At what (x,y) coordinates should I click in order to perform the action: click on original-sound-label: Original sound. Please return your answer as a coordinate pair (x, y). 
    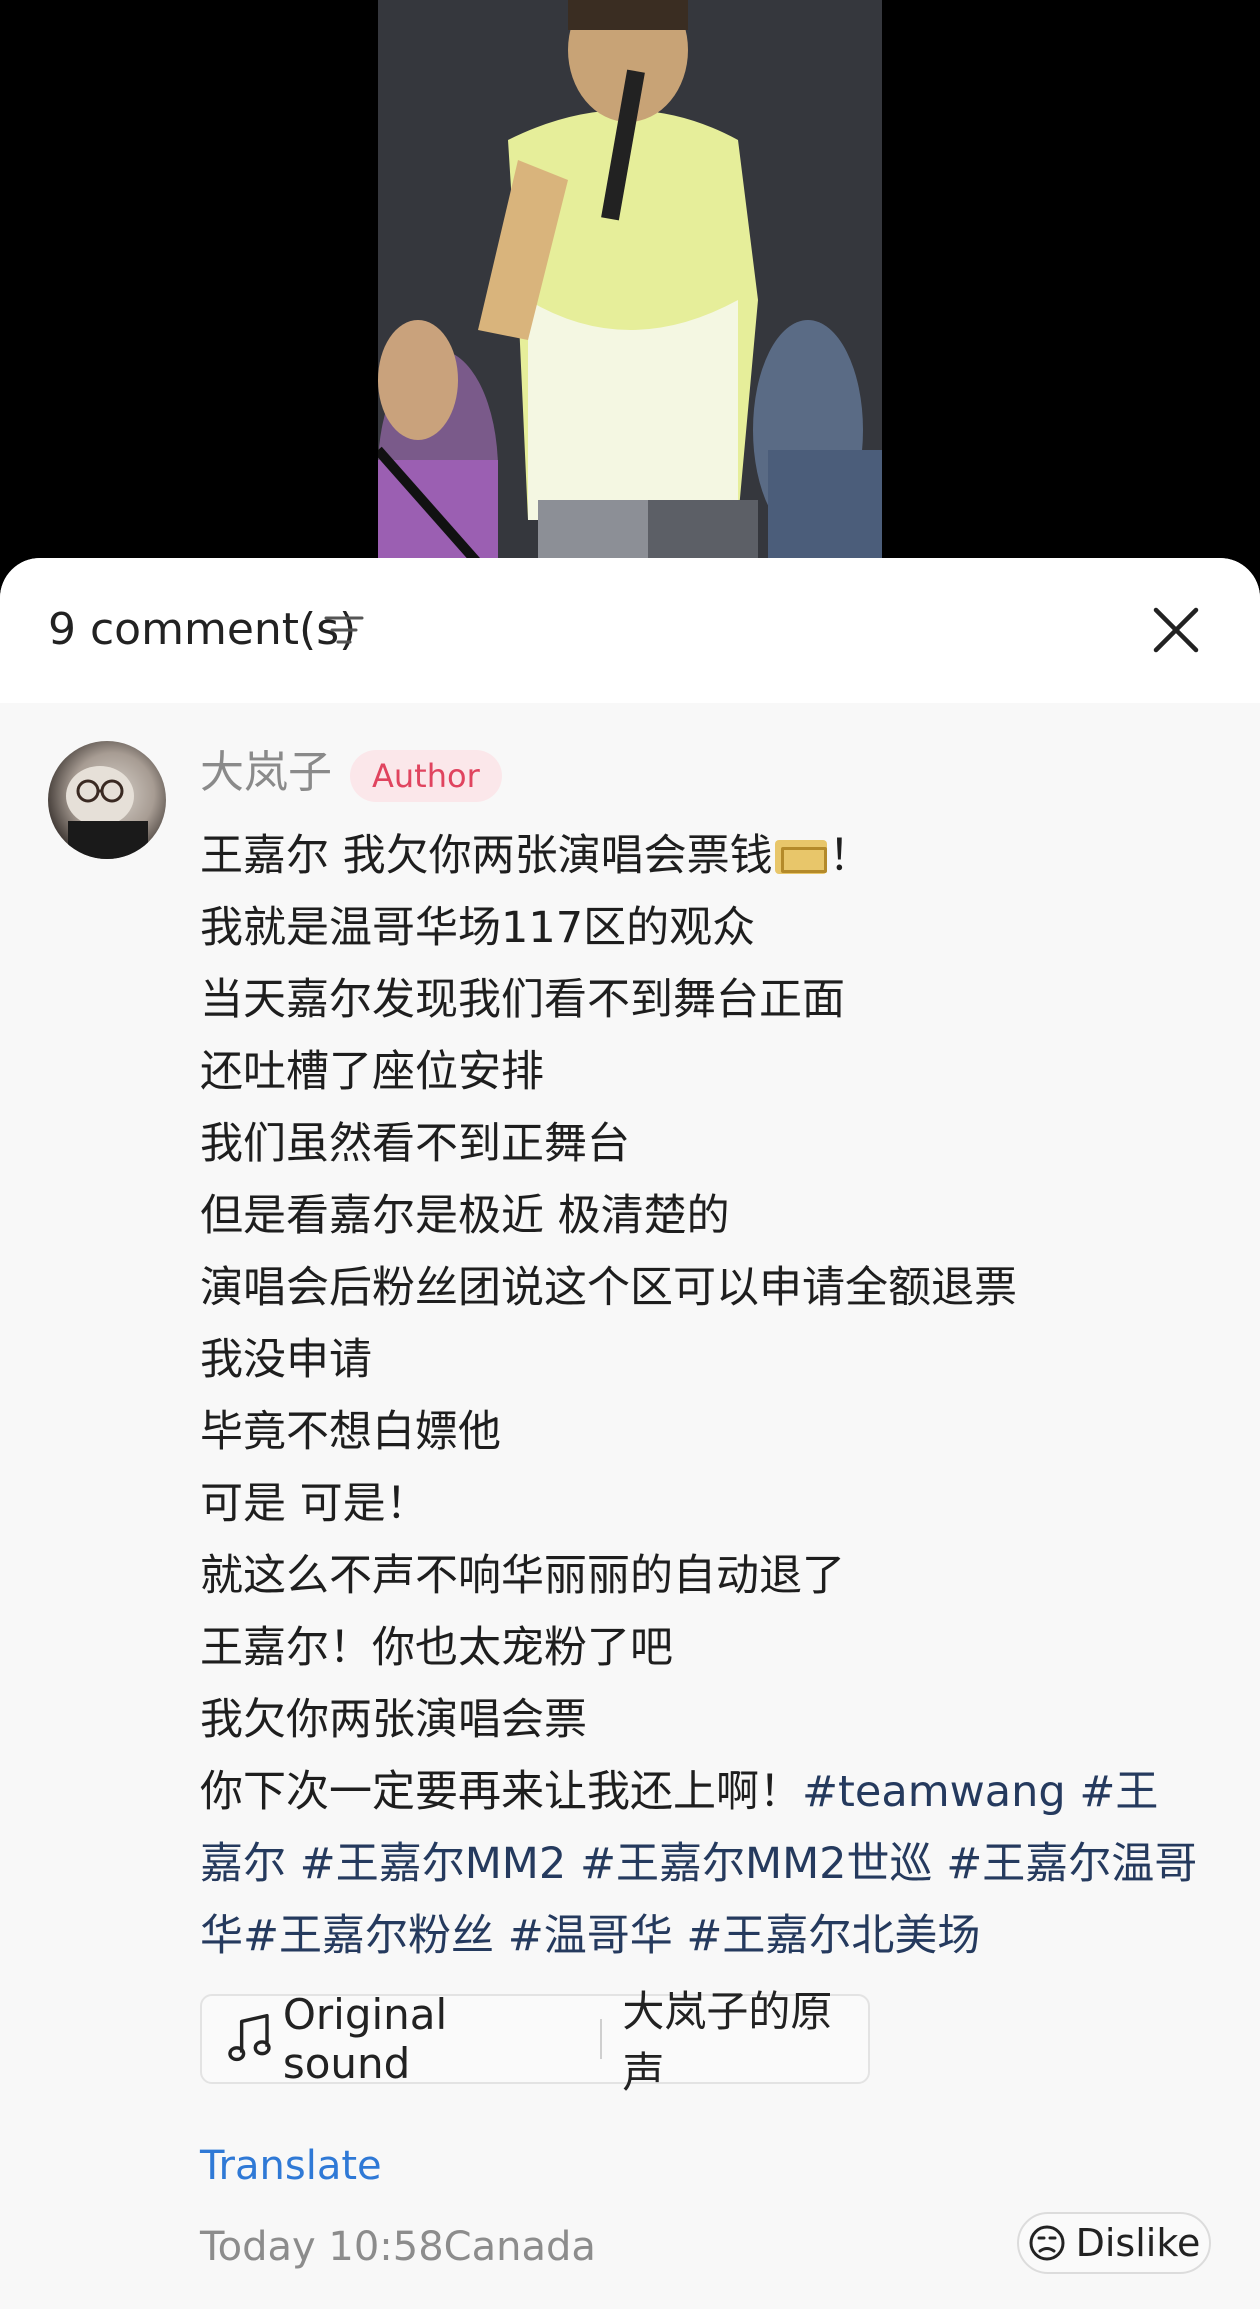
    Looking at the image, I should click on (365, 2039).